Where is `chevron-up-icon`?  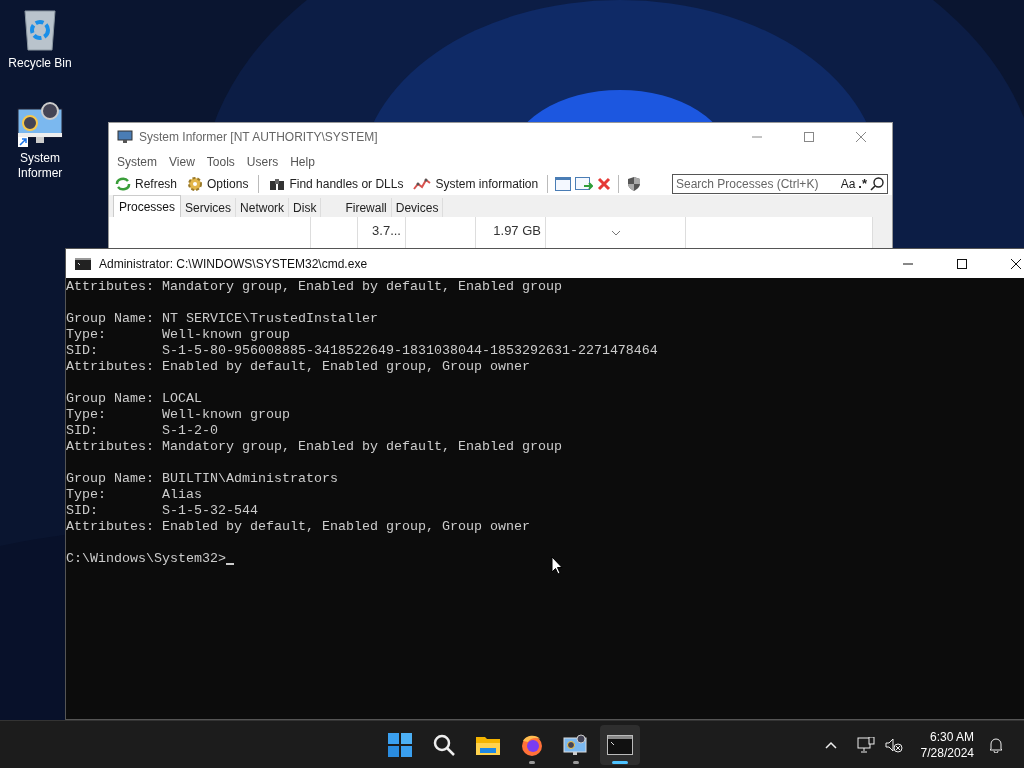 chevron-up-icon is located at coordinates (830, 745).